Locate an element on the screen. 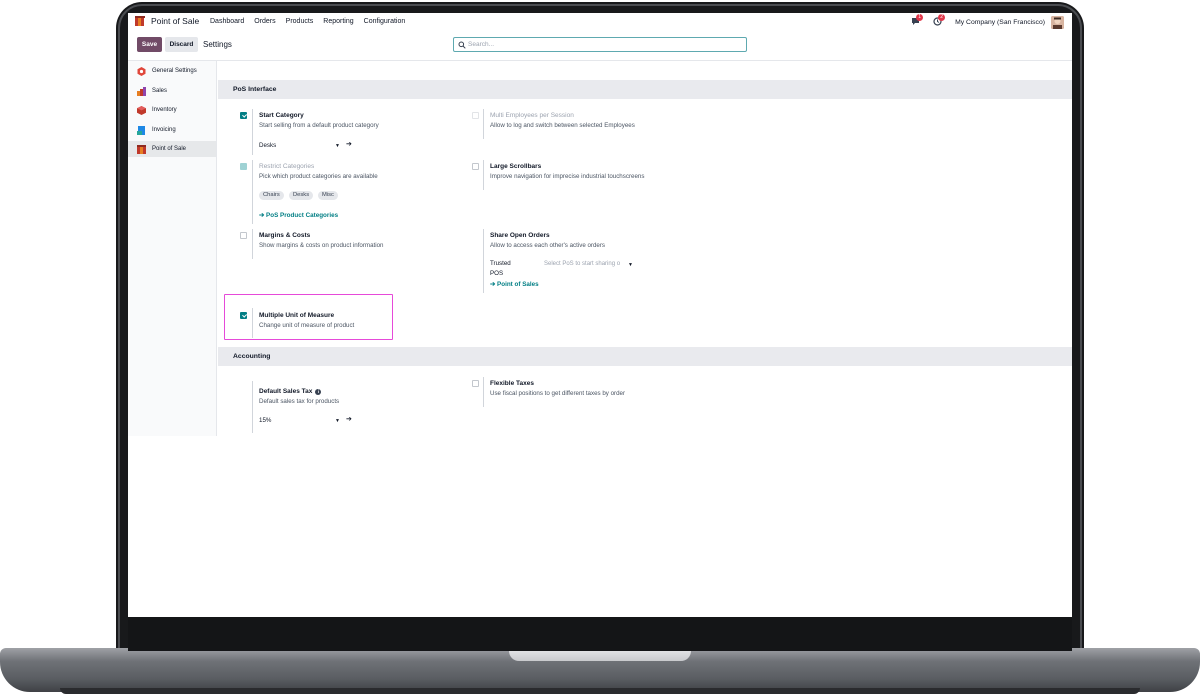 Image resolution: width=1200 pixels, height=697 pixels. margins-costs-title: Margins & Costs is located at coordinates (285, 235).